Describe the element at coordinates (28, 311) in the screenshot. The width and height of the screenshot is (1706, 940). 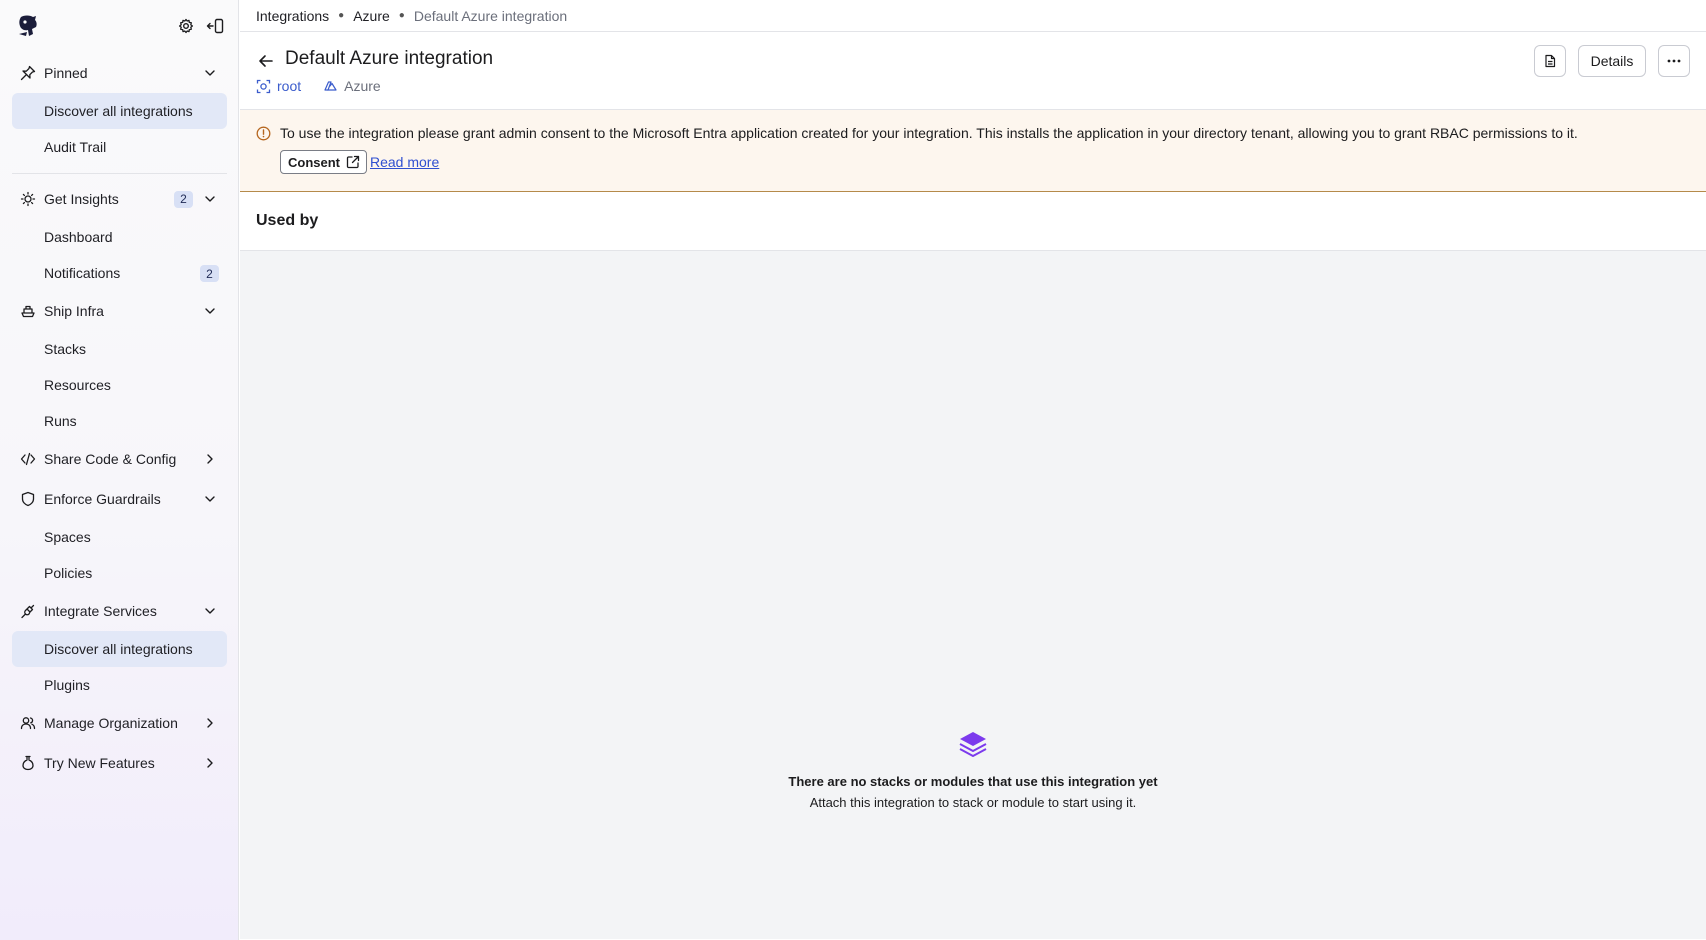
I see `ship-icon` at that location.